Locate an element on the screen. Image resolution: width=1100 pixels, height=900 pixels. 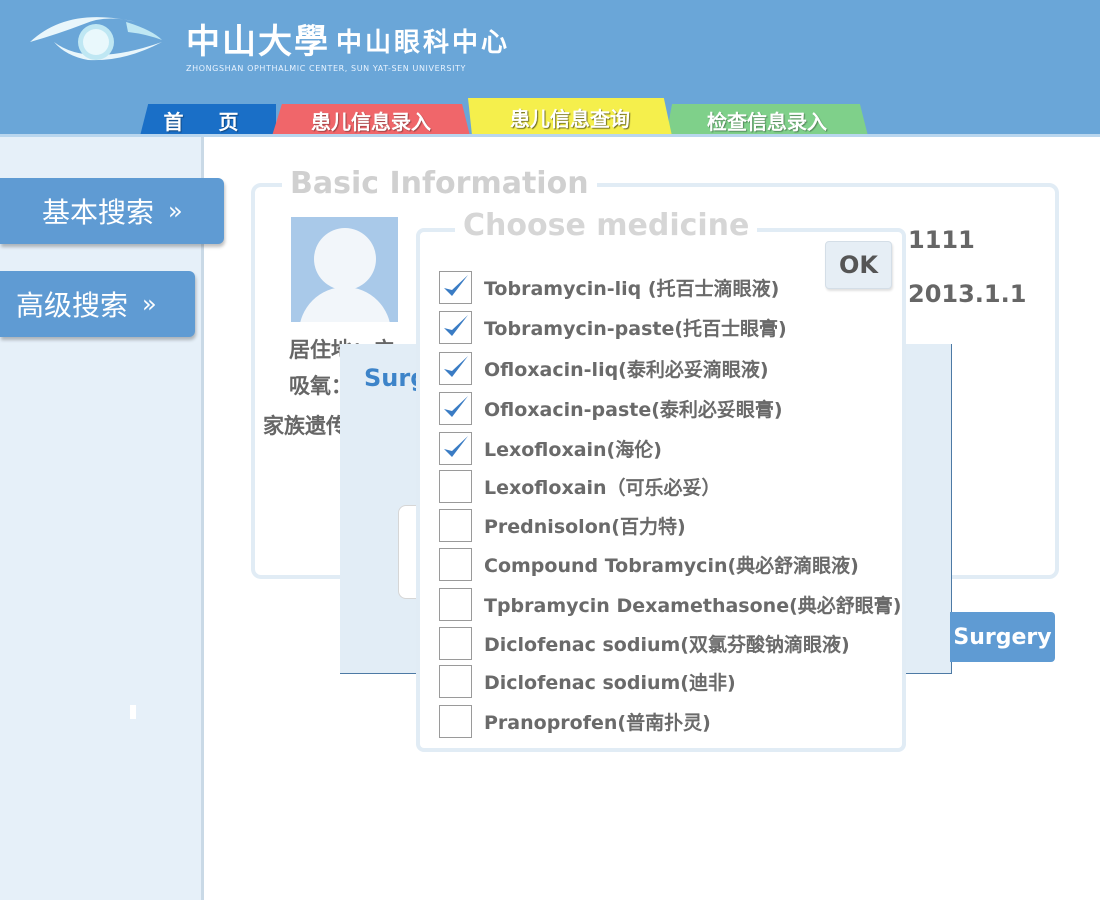
medicine-option: Prednisolon(百力特) is located at coordinates (562, 525).